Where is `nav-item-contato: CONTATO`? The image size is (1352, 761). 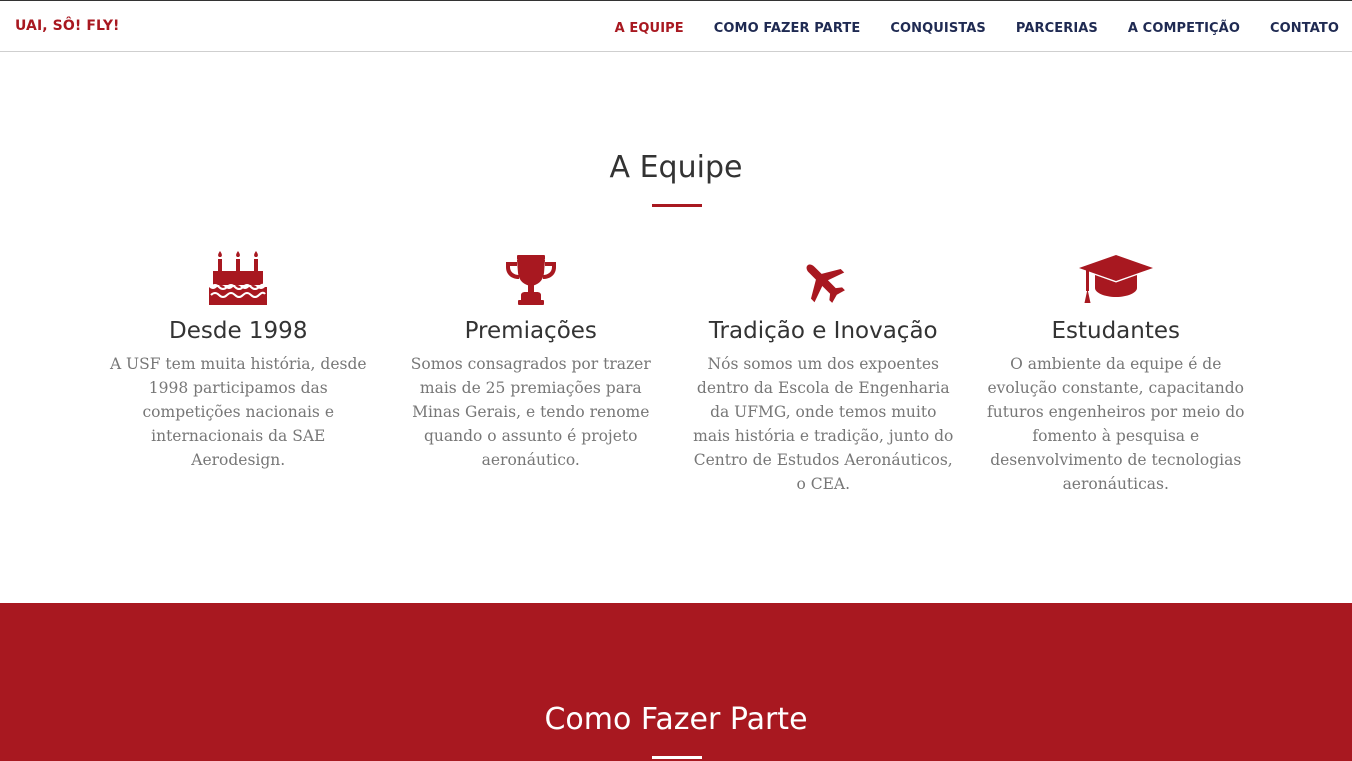 nav-item-contato: CONTATO is located at coordinates (1304, 28).